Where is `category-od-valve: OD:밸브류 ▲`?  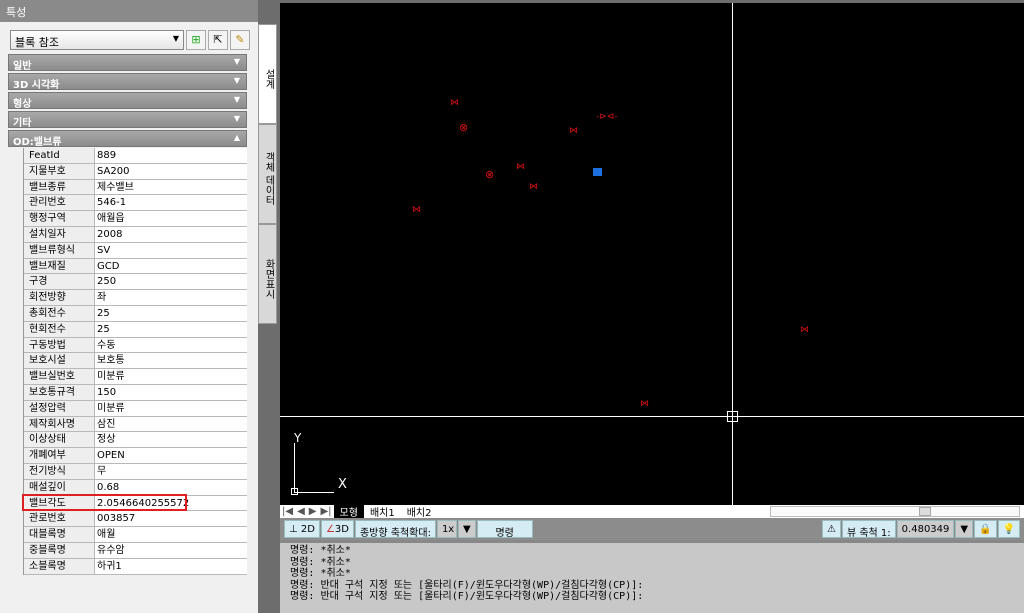 category-od-valve: OD:밸브류 ▲ is located at coordinates (127, 139).